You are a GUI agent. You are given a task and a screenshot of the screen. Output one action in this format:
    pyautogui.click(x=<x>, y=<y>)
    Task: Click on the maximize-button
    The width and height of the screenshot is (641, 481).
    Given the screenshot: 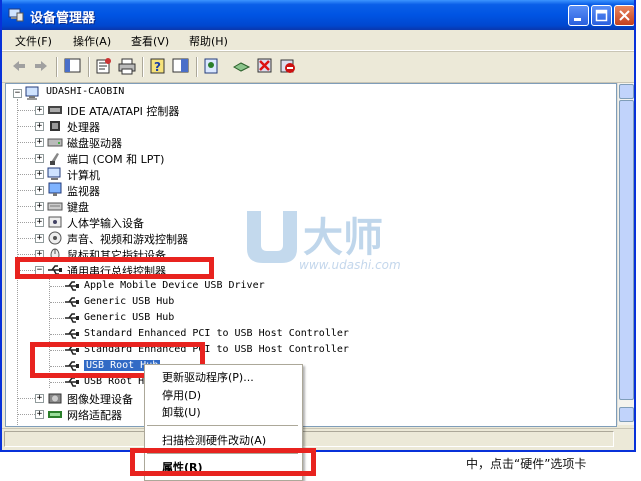 What is the action you would take?
    pyautogui.click(x=601, y=15)
    